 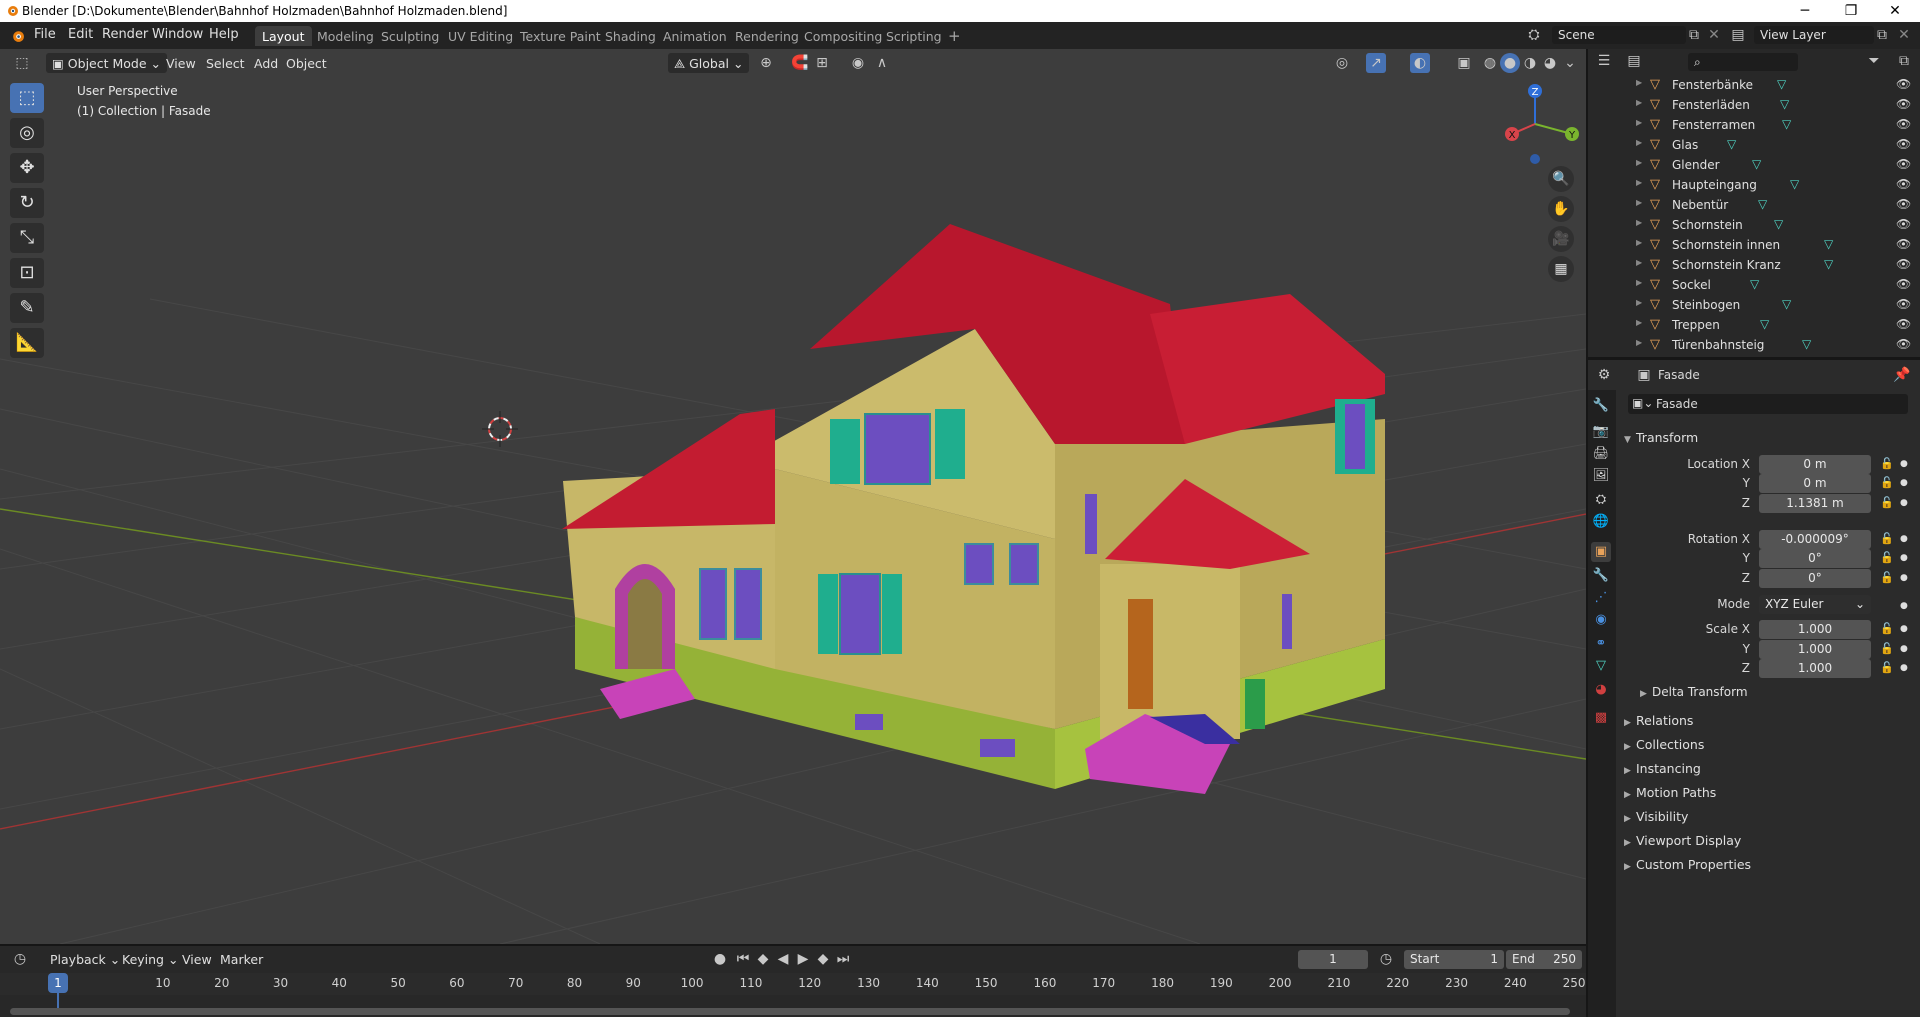 I want to click on jump-start-icon: ⏮, so click(x=743, y=959).